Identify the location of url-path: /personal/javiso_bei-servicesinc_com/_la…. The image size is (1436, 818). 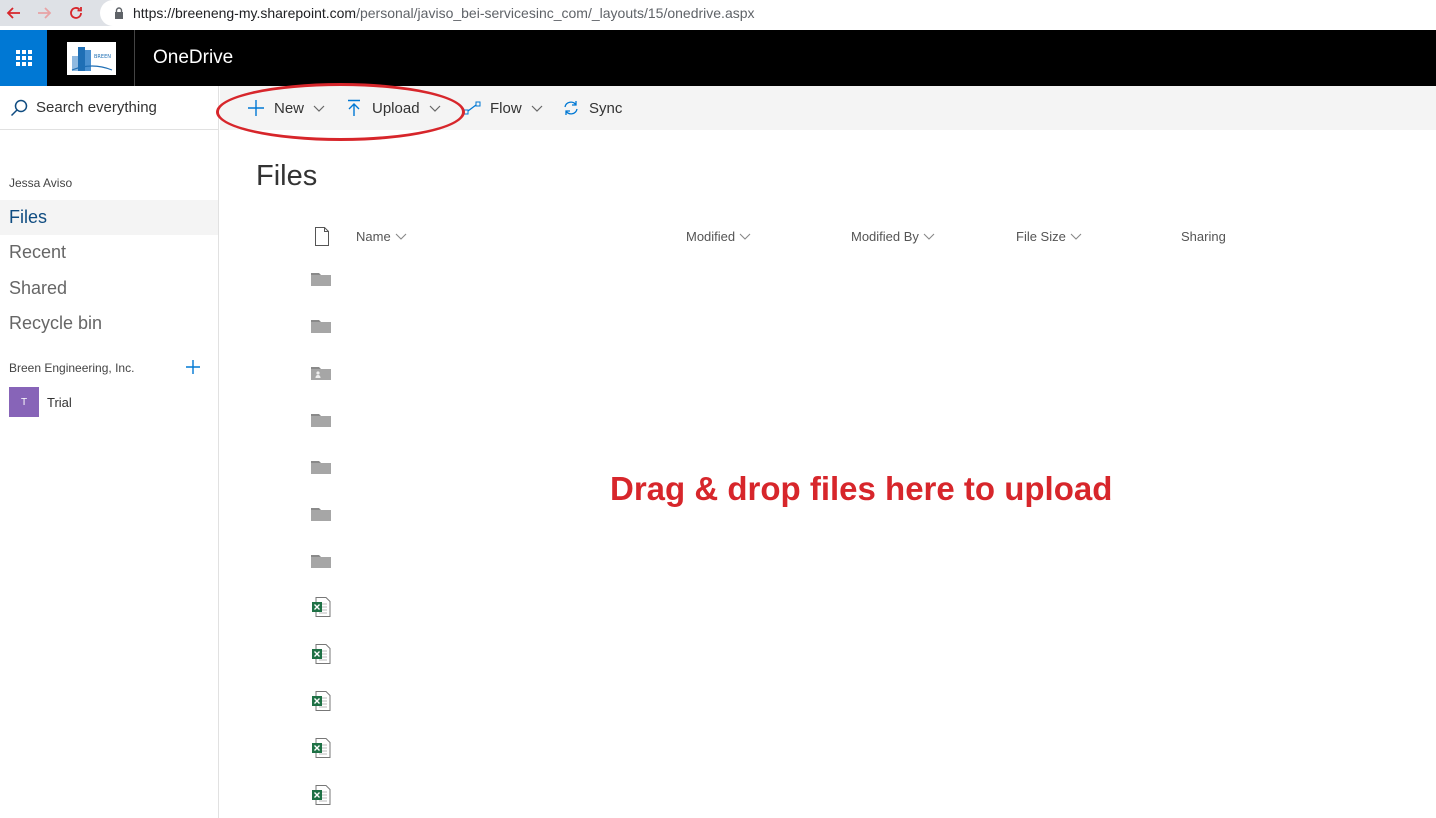
(555, 13).